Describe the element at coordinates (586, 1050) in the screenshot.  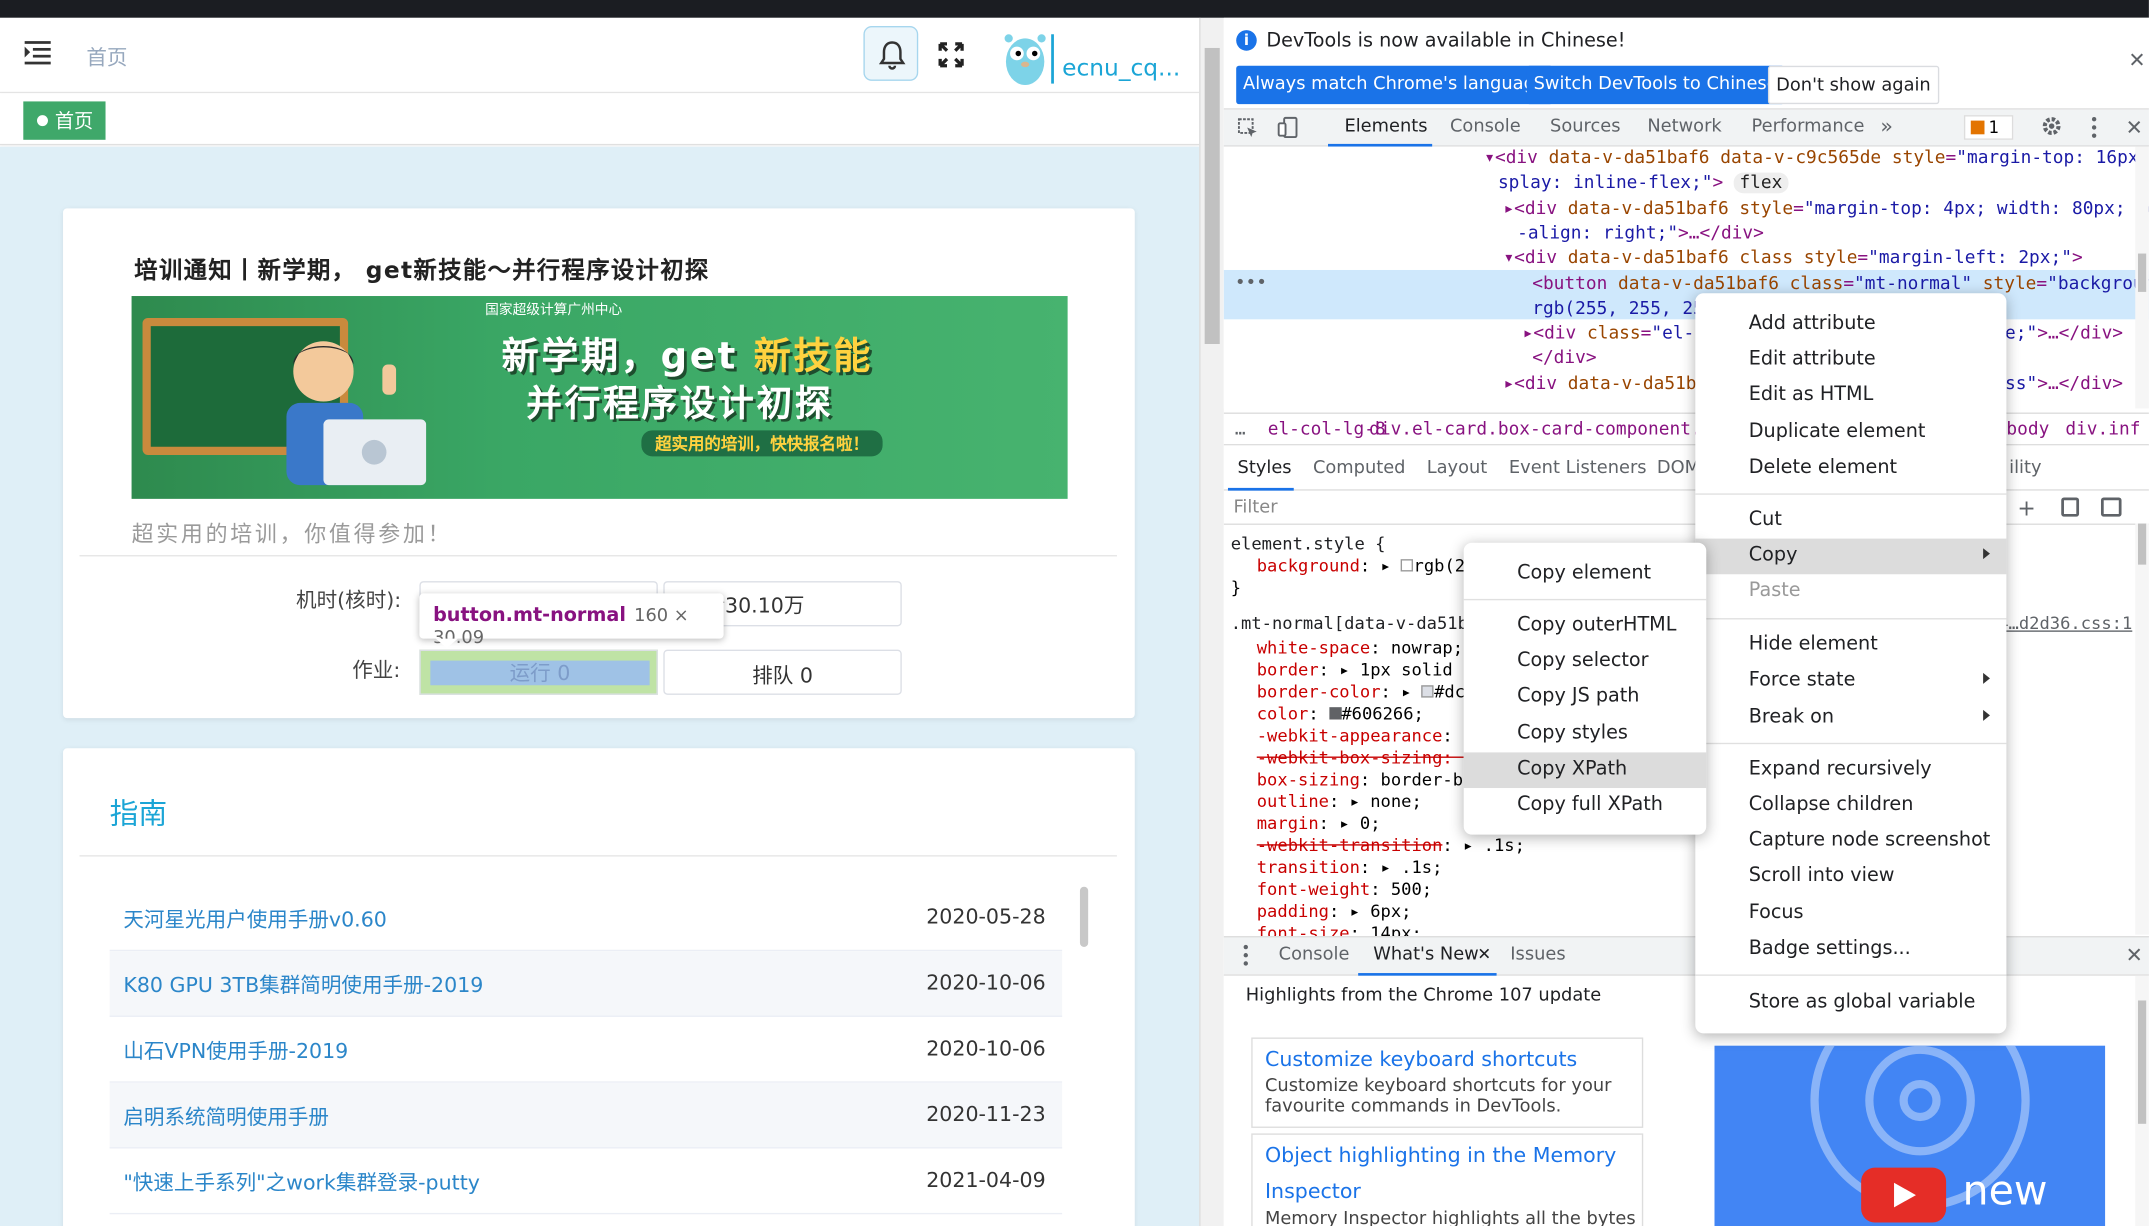
I see `guide-row: 山石VPN使用手册-2019 2020-10-06` at that location.